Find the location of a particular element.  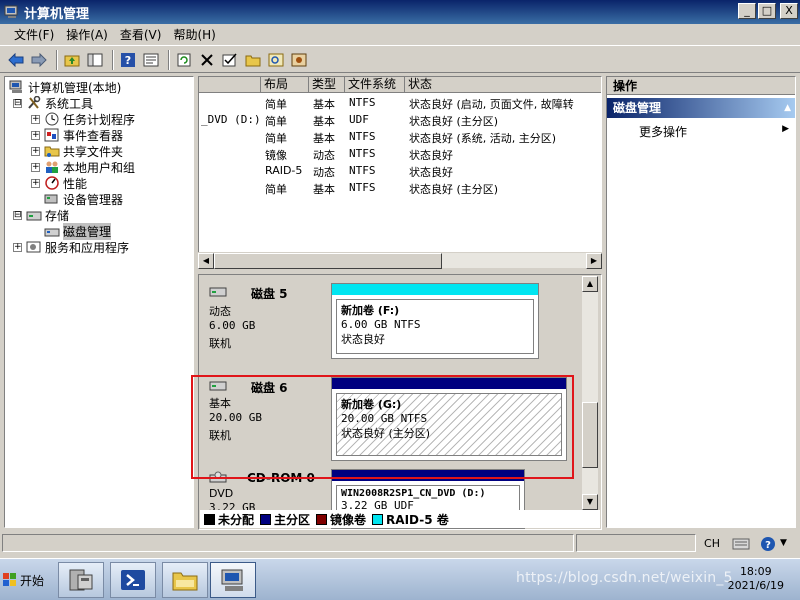

scroll-down-icon: ▼ is located at coordinates (590, 502).